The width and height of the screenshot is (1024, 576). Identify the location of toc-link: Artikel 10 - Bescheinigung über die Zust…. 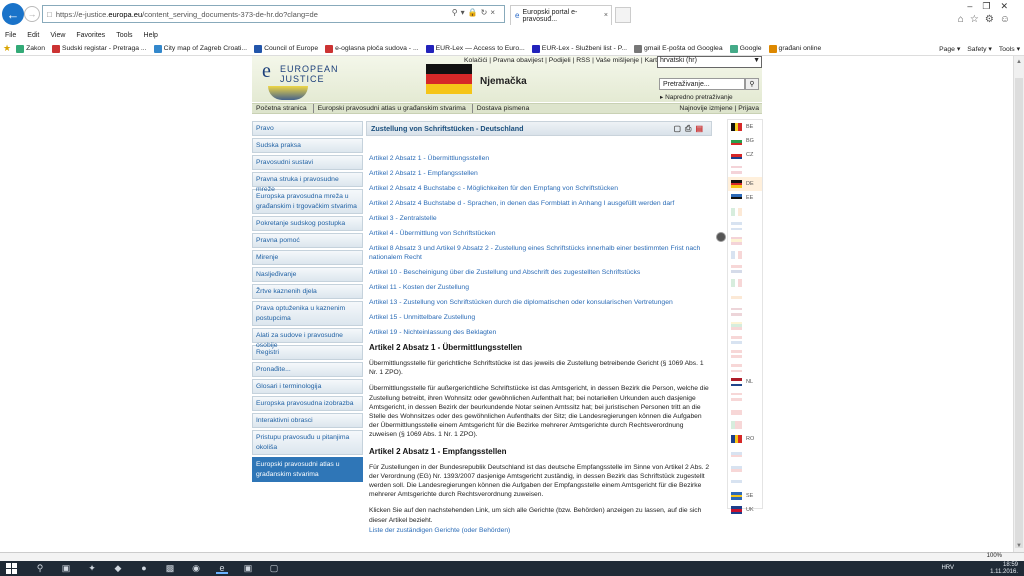
(541, 272).